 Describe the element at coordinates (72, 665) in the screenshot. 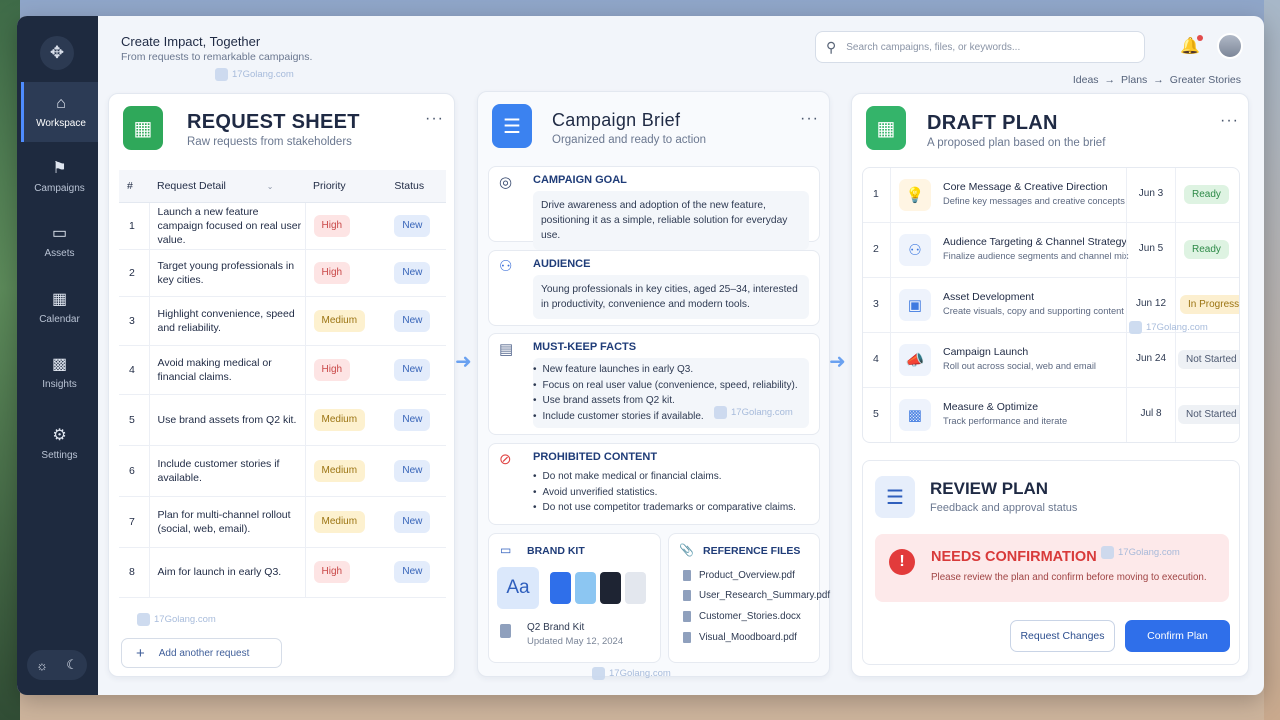

I see `moon-icon: ☾` at that location.